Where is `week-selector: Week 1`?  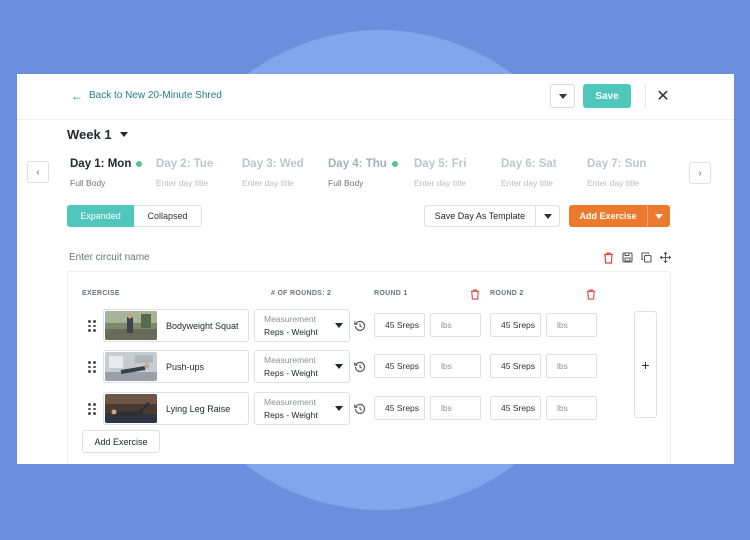
week-selector: Week 1 is located at coordinates (97, 134).